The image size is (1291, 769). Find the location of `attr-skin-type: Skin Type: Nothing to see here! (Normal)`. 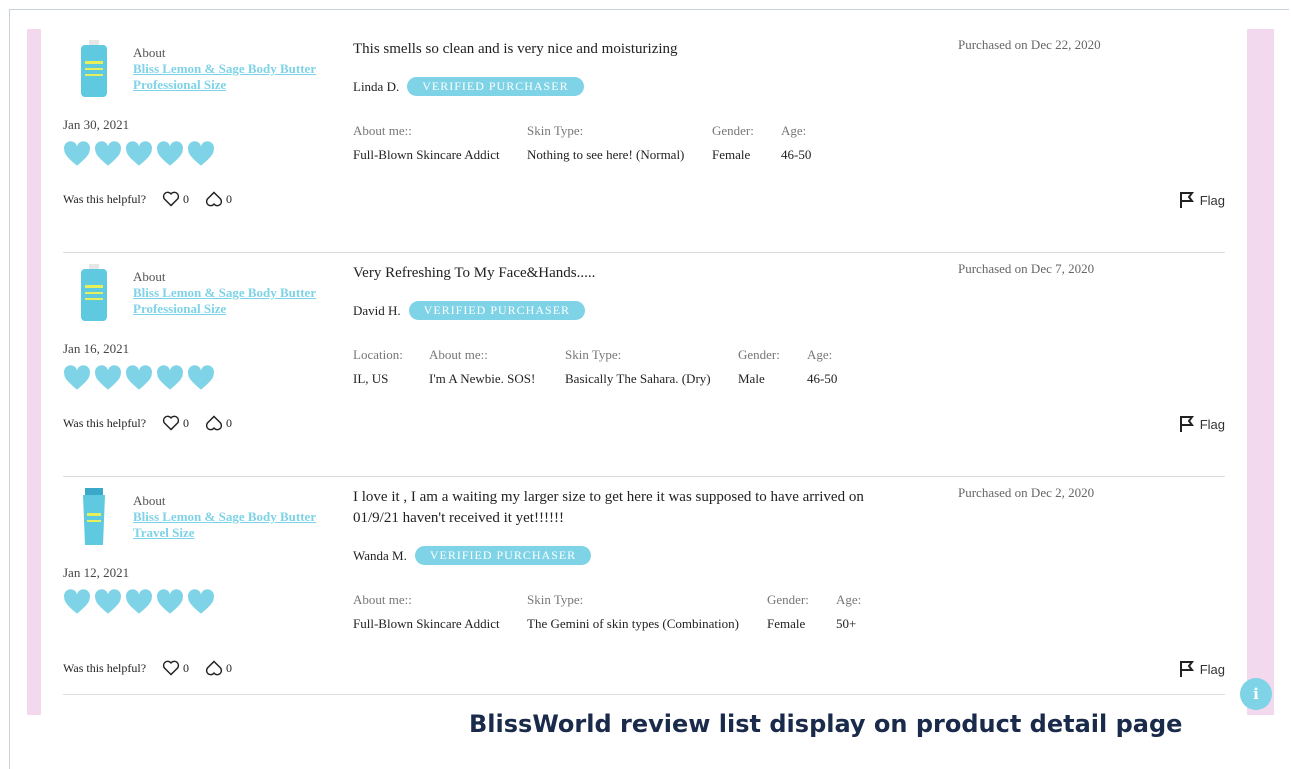

attr-skin-type: Skin Type: Nothing to see here! (Normal) is located at coordinates (606, 142).